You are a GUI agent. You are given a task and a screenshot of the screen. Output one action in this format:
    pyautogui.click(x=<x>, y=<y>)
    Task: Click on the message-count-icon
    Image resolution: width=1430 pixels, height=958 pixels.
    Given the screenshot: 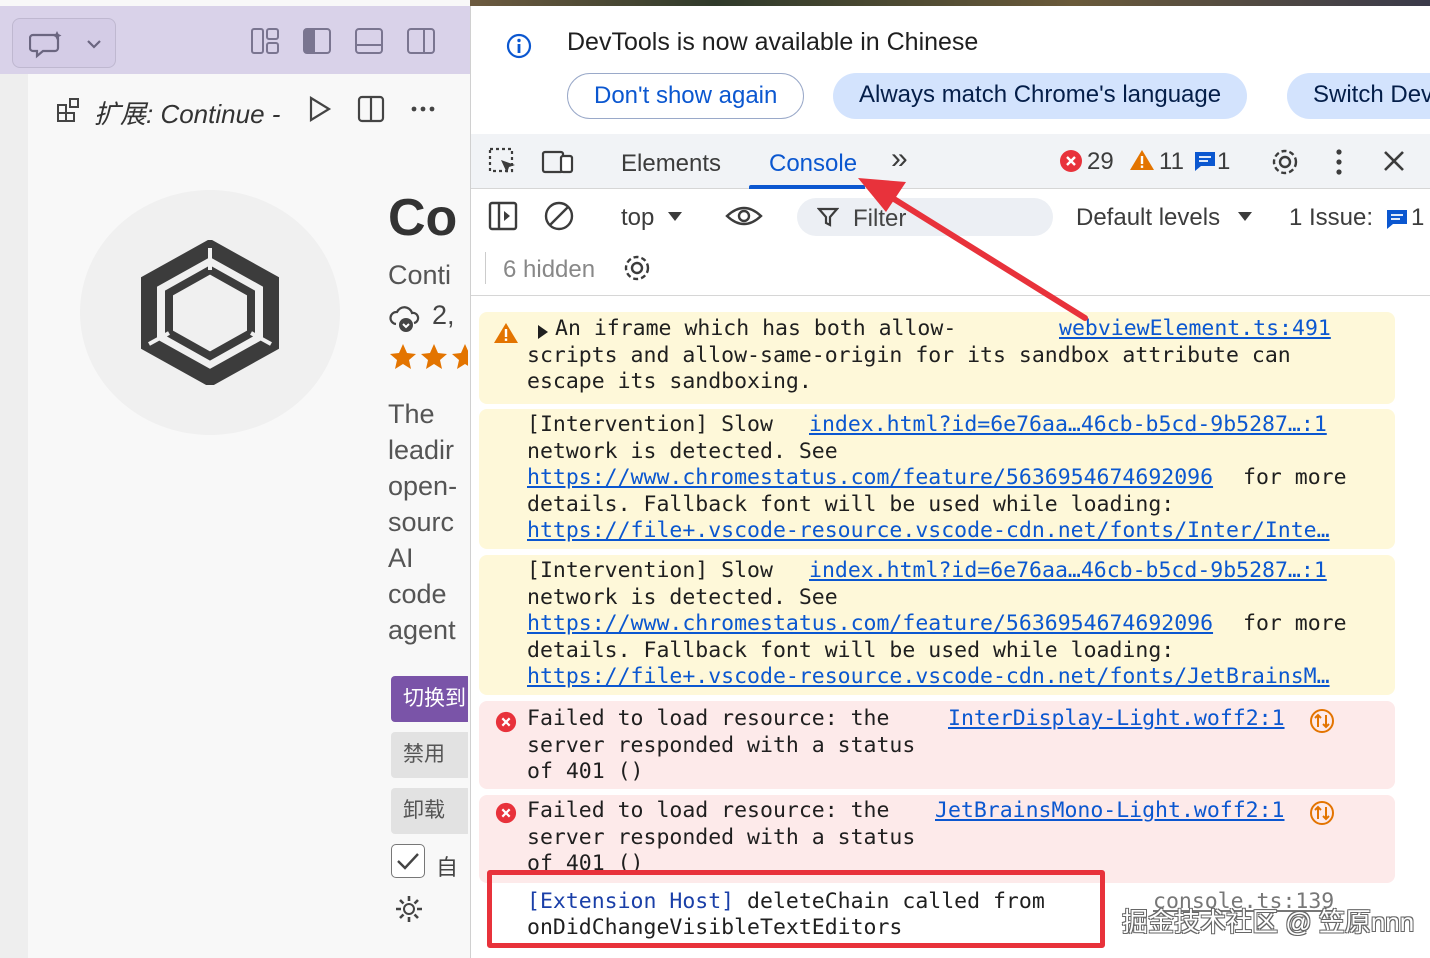 What is the action you would take?
    pyautogui.click(x=1205, y=161)
    